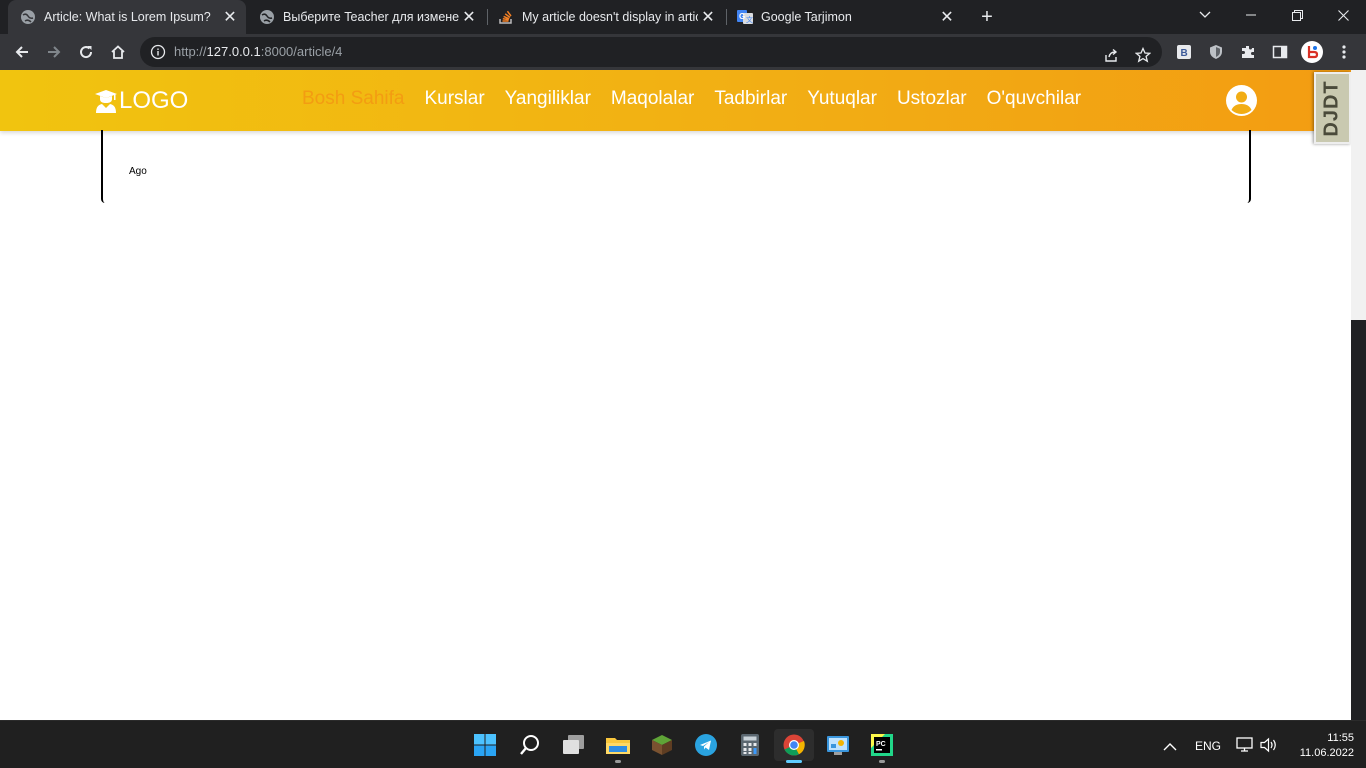 The height and width of the screenshot is (768, 1366). What do you see at coordinates (794, 746) in the screenshot?
I see `chrome-taskbar-icon` at bounding box center [794, 746].